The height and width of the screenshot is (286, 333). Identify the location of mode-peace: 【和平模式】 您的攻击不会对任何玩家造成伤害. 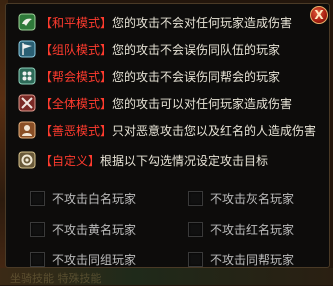
(168, 22).